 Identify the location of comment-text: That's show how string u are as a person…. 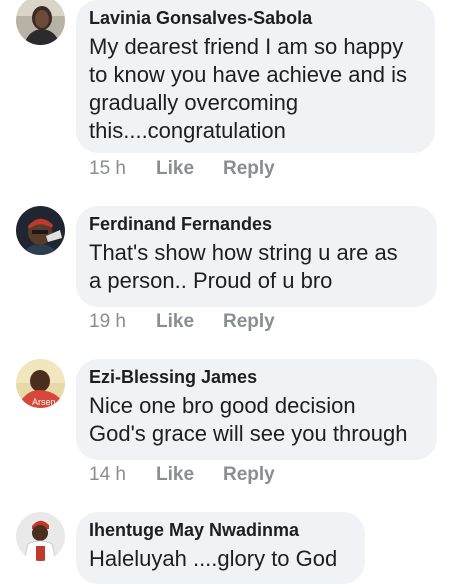
(256, 267).